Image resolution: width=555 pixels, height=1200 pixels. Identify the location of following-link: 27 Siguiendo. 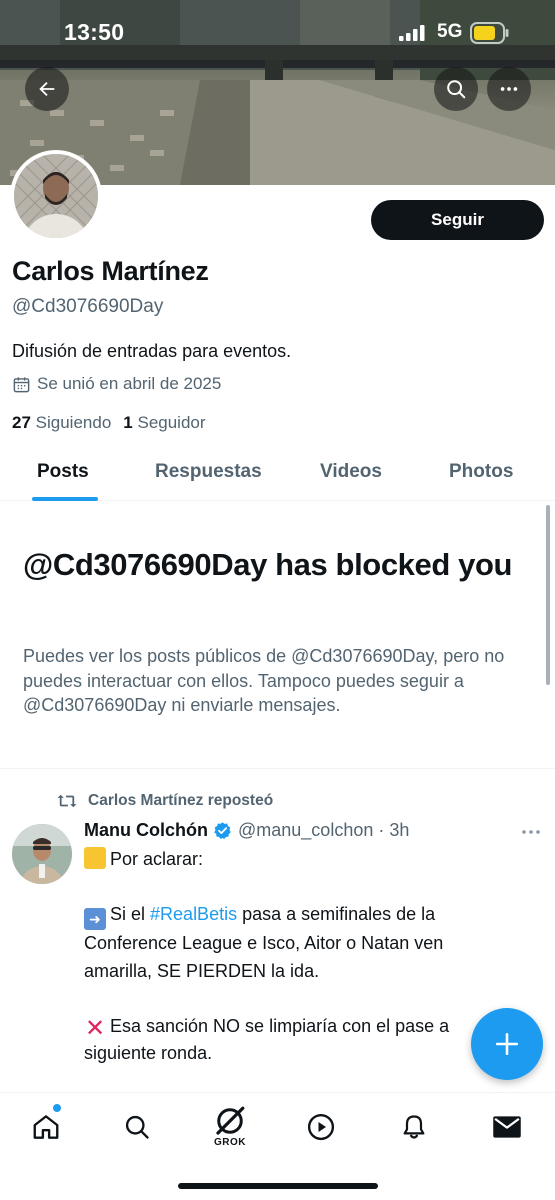
(61, 422).